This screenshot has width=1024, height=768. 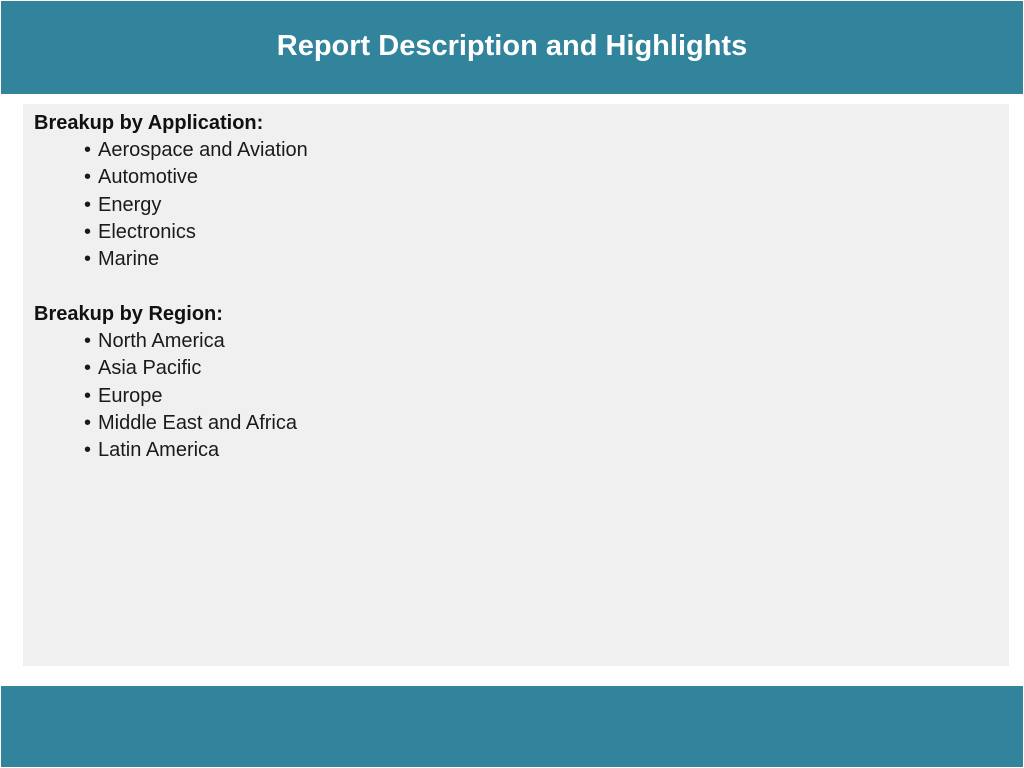 What do you see at coordinates (147, 231) in the screenshot?
I see `list-item-label: Electronics` at bounding box center [147, 231].